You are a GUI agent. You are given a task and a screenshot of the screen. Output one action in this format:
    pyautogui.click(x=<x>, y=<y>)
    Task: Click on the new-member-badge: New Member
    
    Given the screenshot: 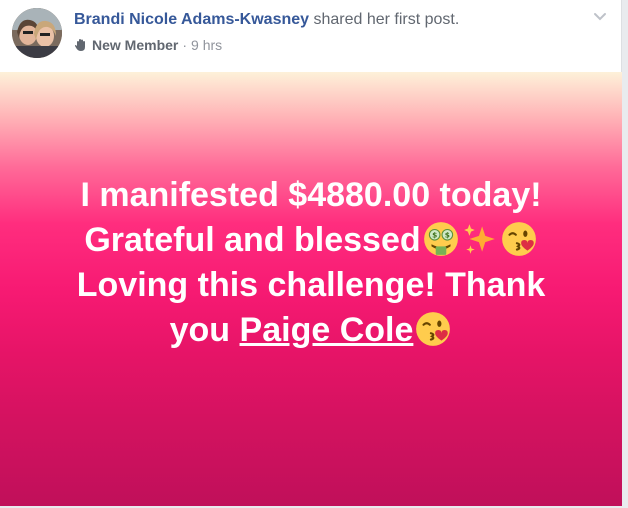 What is the action you would take?
    pyautogui.click(x=135, y=45)
    